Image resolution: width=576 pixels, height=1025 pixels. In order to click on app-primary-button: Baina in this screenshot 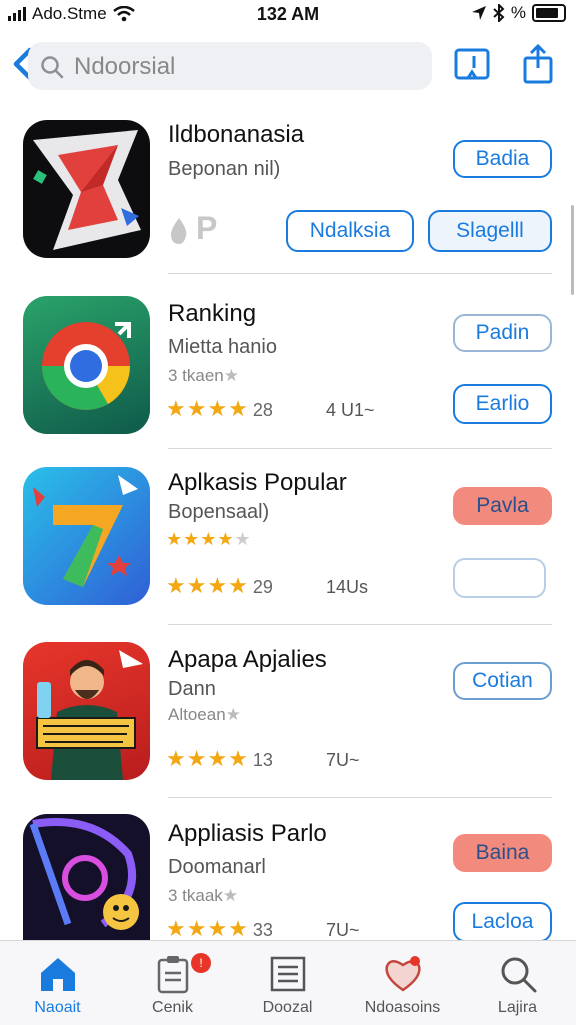, I will do `click(502, 853)`.